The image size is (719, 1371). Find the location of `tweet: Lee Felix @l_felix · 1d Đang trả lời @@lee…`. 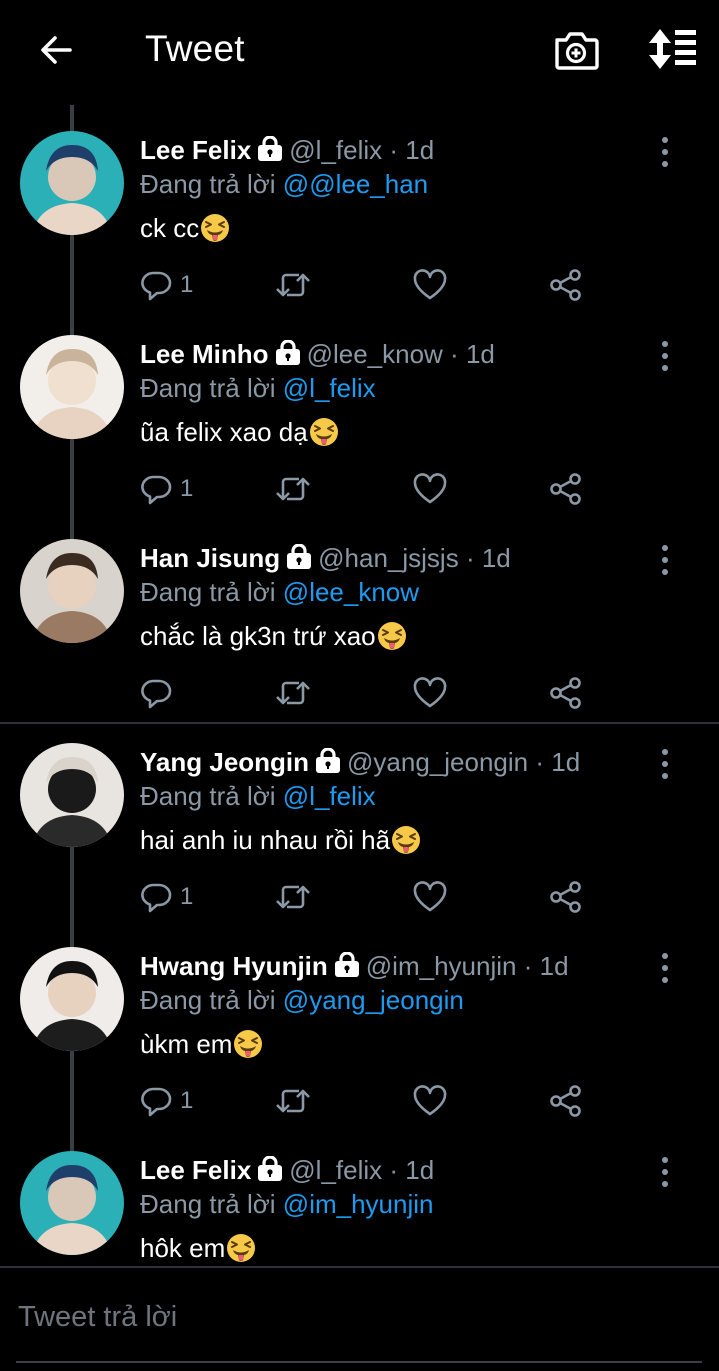

tweet: Lee Felix @l_felix · 1d Đang trả lời @@lee… is located at coordinates (359, 207).